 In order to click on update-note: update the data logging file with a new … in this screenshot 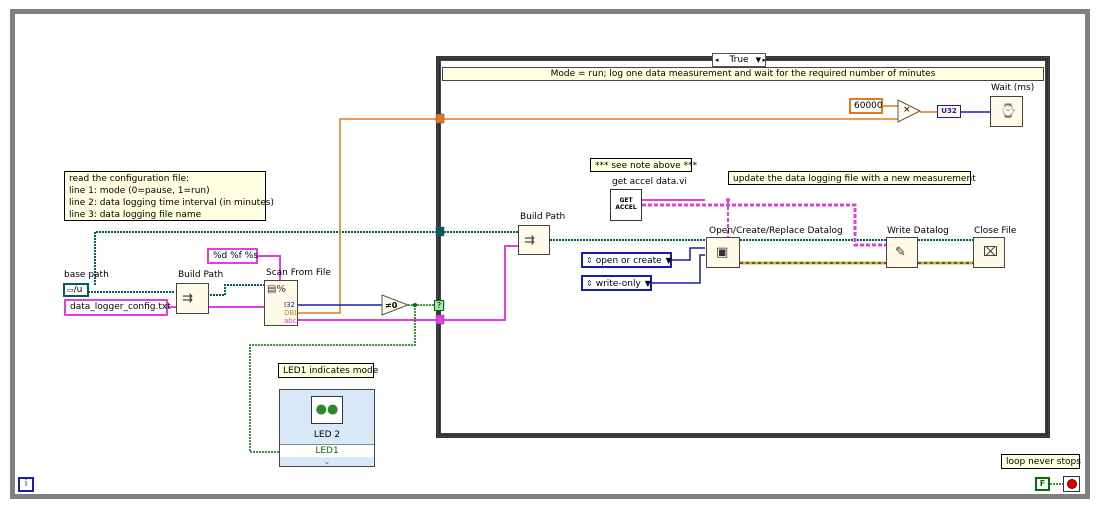, I will do `click(852, 178)`.